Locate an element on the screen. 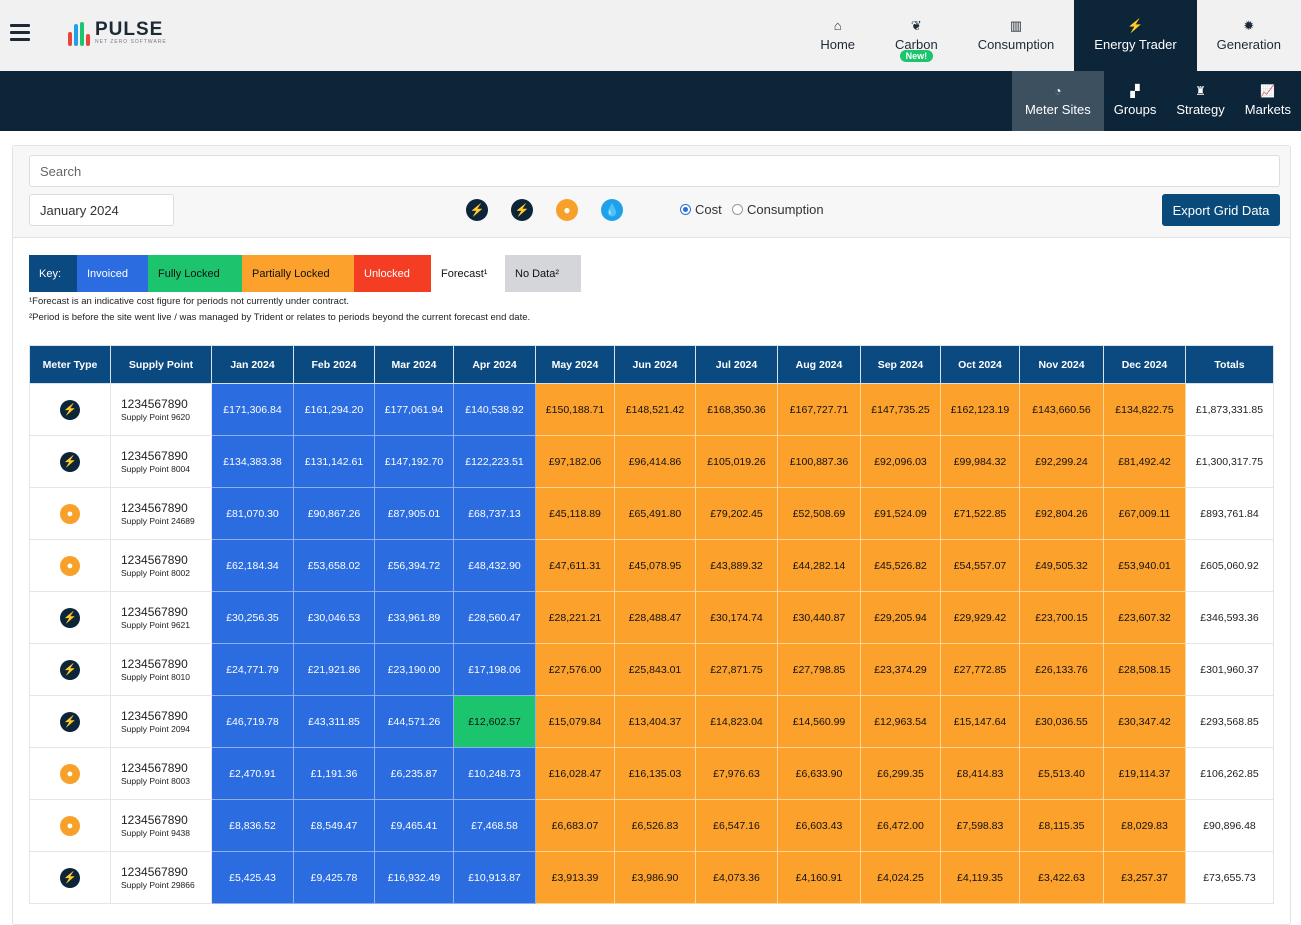 The height and width of the screenshot is (925, 1301). month-cost-cell: £47,611.31 is located at coordinates (575, 565).